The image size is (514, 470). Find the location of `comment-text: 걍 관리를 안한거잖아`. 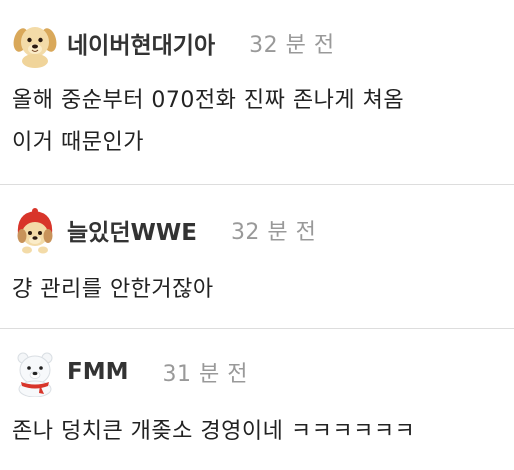

comment-text: 걍 관리를 안한거잖아 is located at coordinates (113, 290).